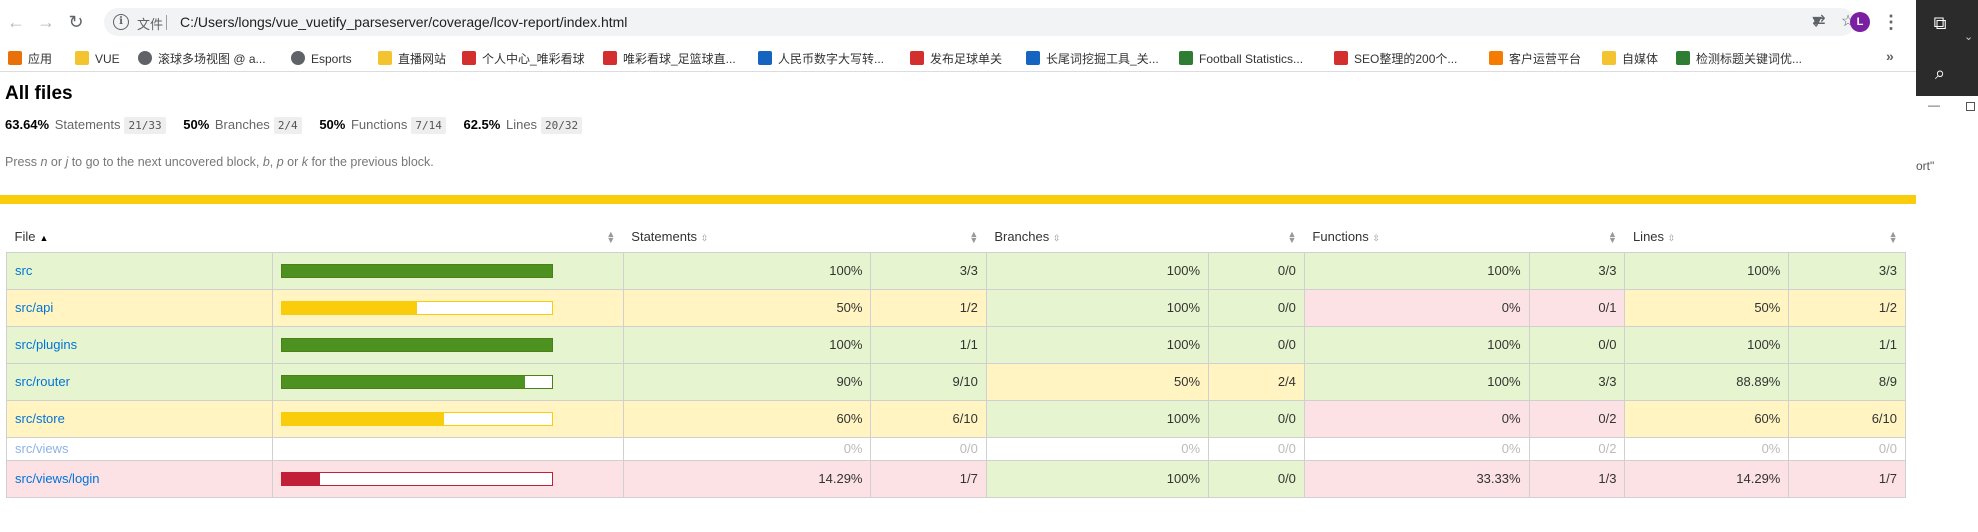 Image resolution: width=1978 pixels, height=532 pixels. Describe the element at coordinates (1970, 37) in the screenshot. I see `chevron-down-icon: ⌄` at that location.